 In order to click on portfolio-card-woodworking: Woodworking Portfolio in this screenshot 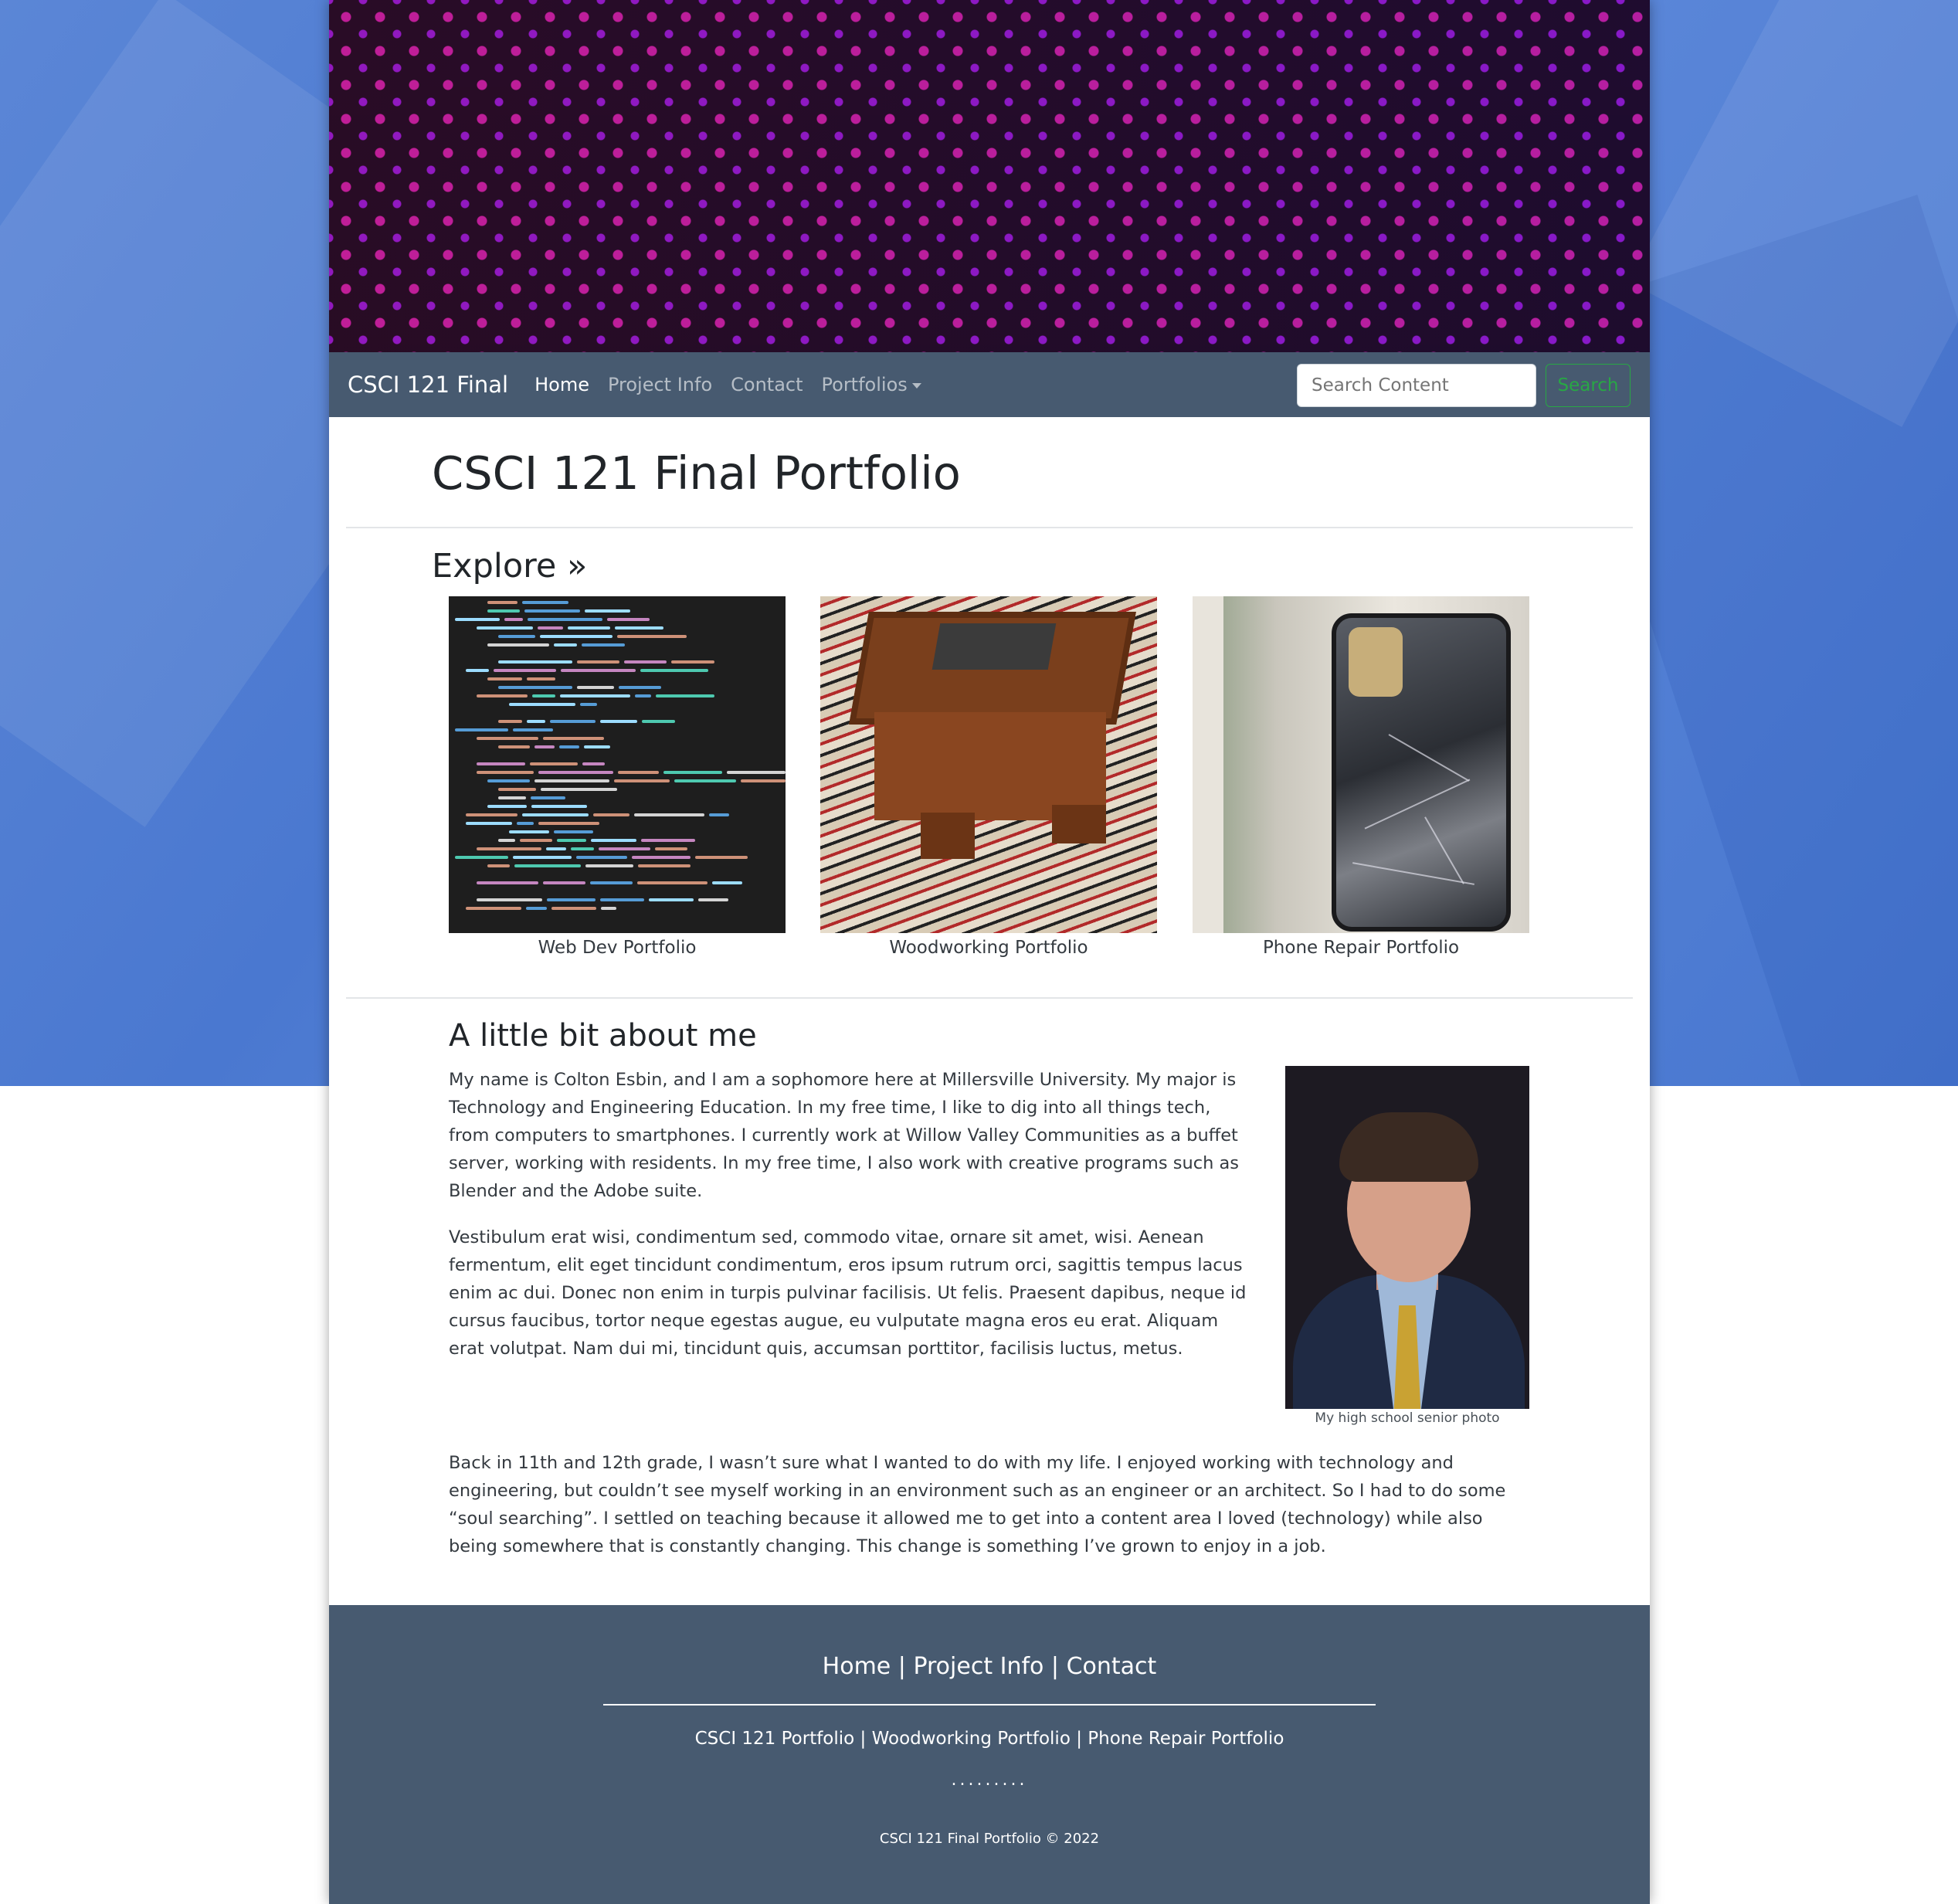, I will do `click(988, 777)`.